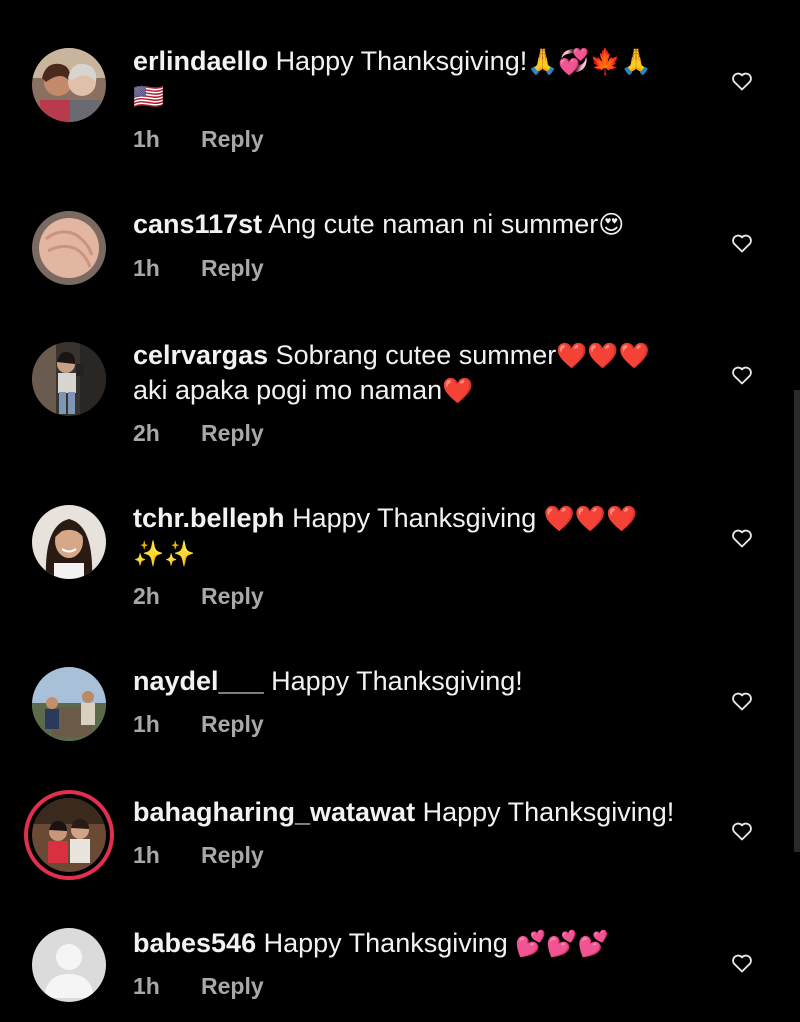 The width and height of the screenshot is (800, 1022). I want to click on comment-username: bahagharing_watawat, so click(274, 812).